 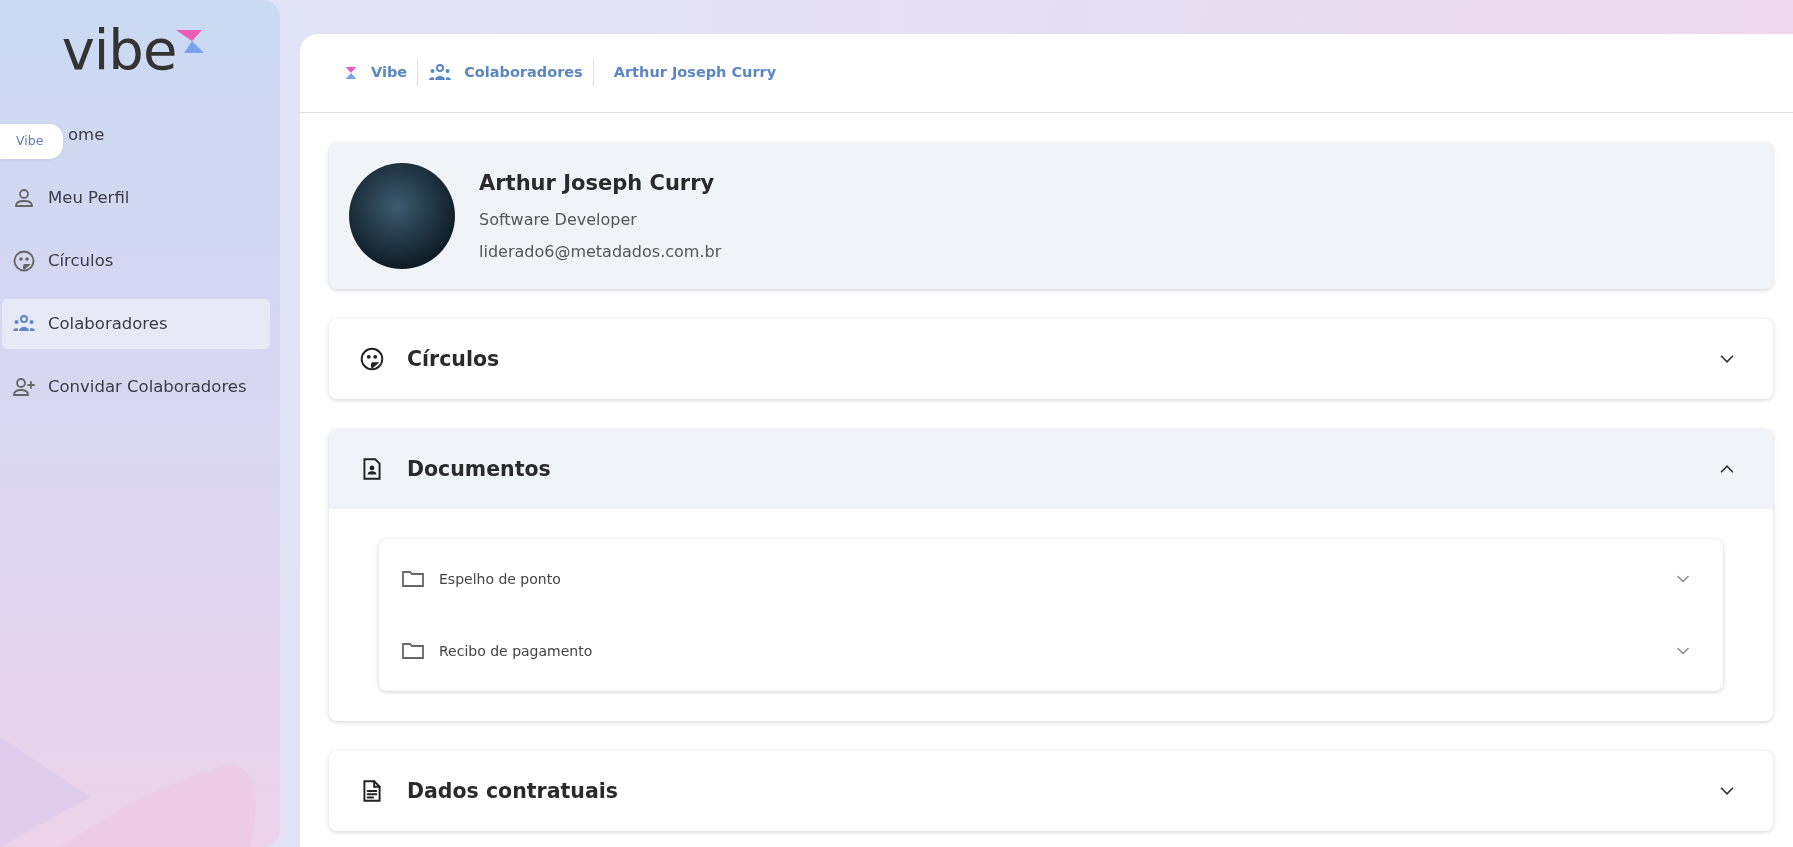 What do you see at coordinates (690, 73) in the screenshot?
I see `breadcrumb-link: Arthur Joseph Curry` at bounding box center [690, 73].